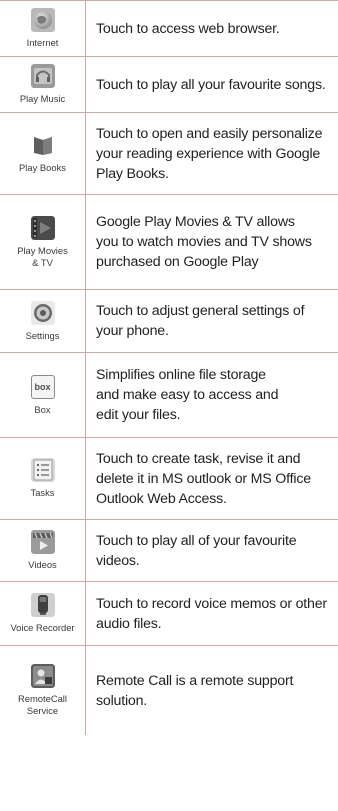  I want to click on icon-cell: Voice Recorder, so click(43, 613).